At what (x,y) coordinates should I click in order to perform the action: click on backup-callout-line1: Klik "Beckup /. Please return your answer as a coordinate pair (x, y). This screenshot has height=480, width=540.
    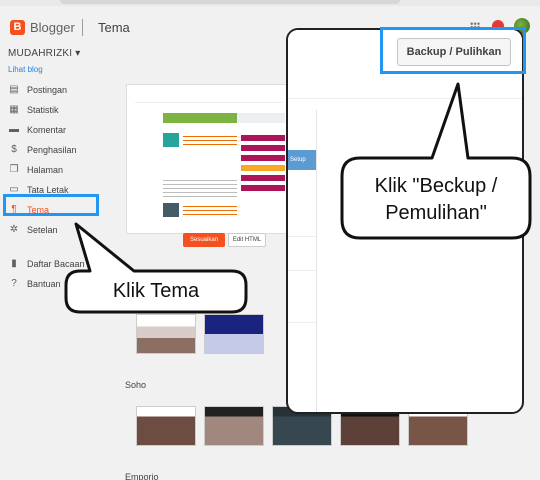
    Looking at the image, I should click on (436, 186).